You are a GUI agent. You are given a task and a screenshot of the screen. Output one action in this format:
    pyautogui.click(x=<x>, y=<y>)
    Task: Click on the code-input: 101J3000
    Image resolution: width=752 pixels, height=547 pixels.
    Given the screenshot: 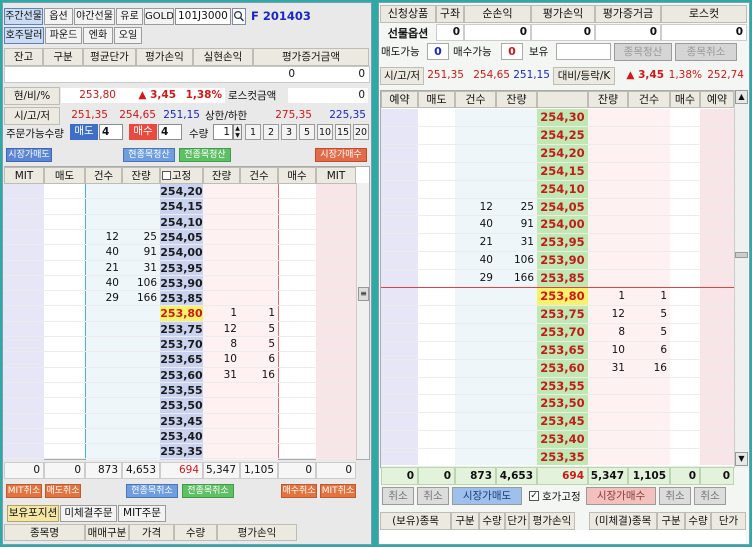 What is the action you would take?
    pyautogui.click(x=203, y=16)
    